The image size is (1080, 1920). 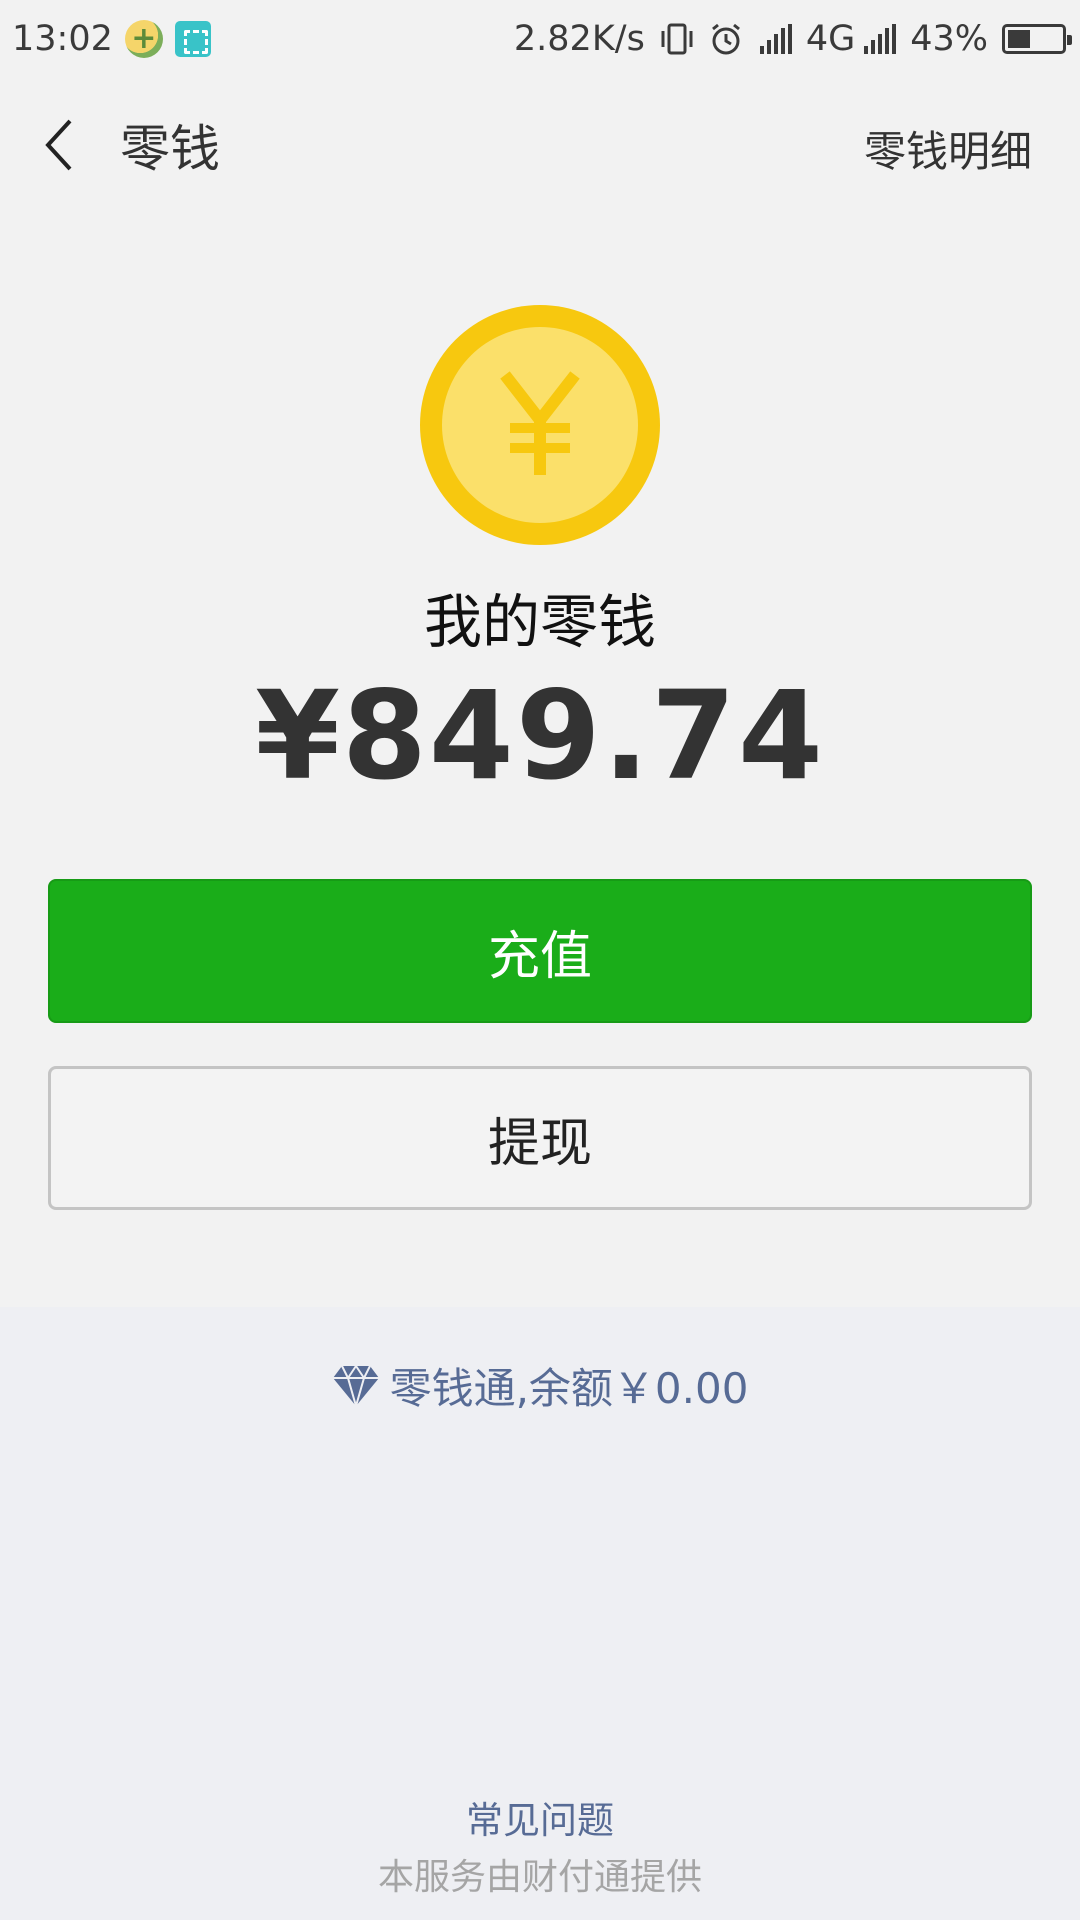 What do you see at coordinates (539, 622) in the screenshot?
I see `wallet-label: 我的零钱` at bounding box center [539, 622].